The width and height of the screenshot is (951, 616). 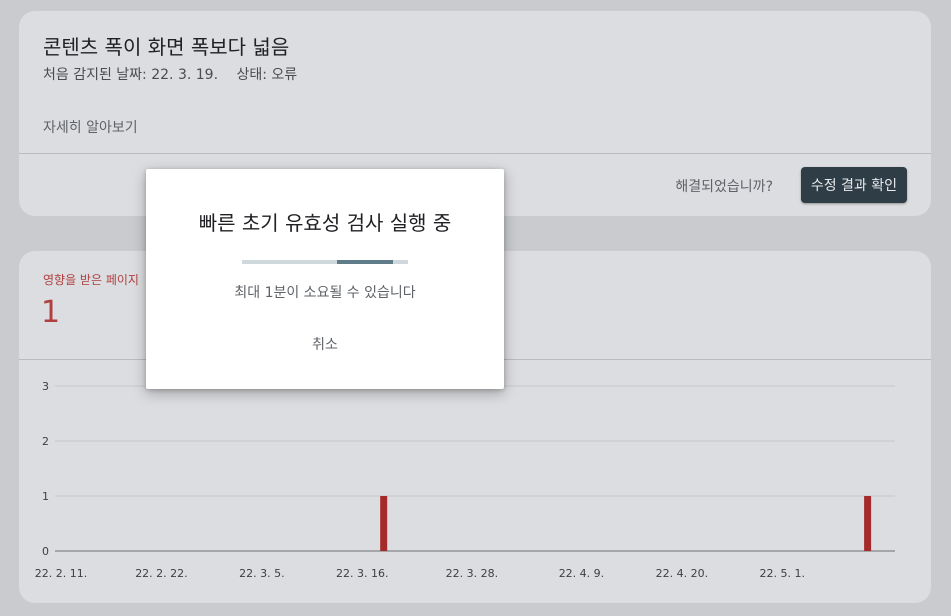 I want to click on progress-bar-fill, so click(x=365, y=262).